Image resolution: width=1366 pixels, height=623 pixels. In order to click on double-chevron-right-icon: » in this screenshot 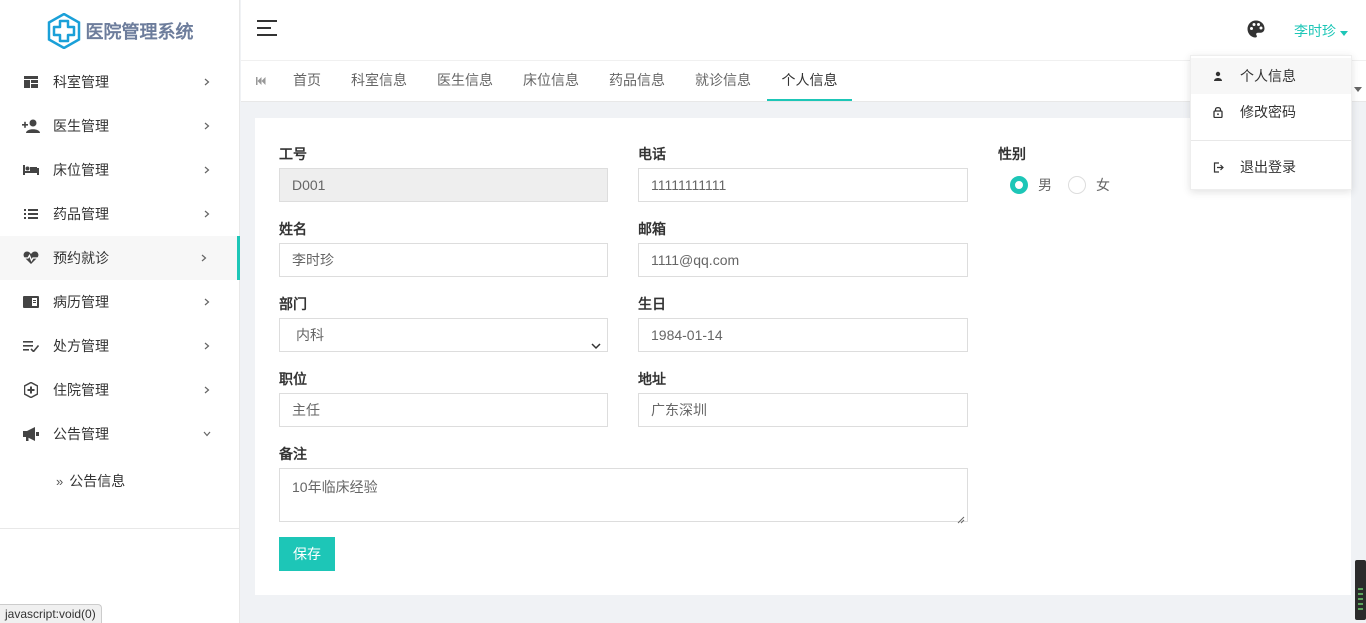, I will do `click(60, 481)`.